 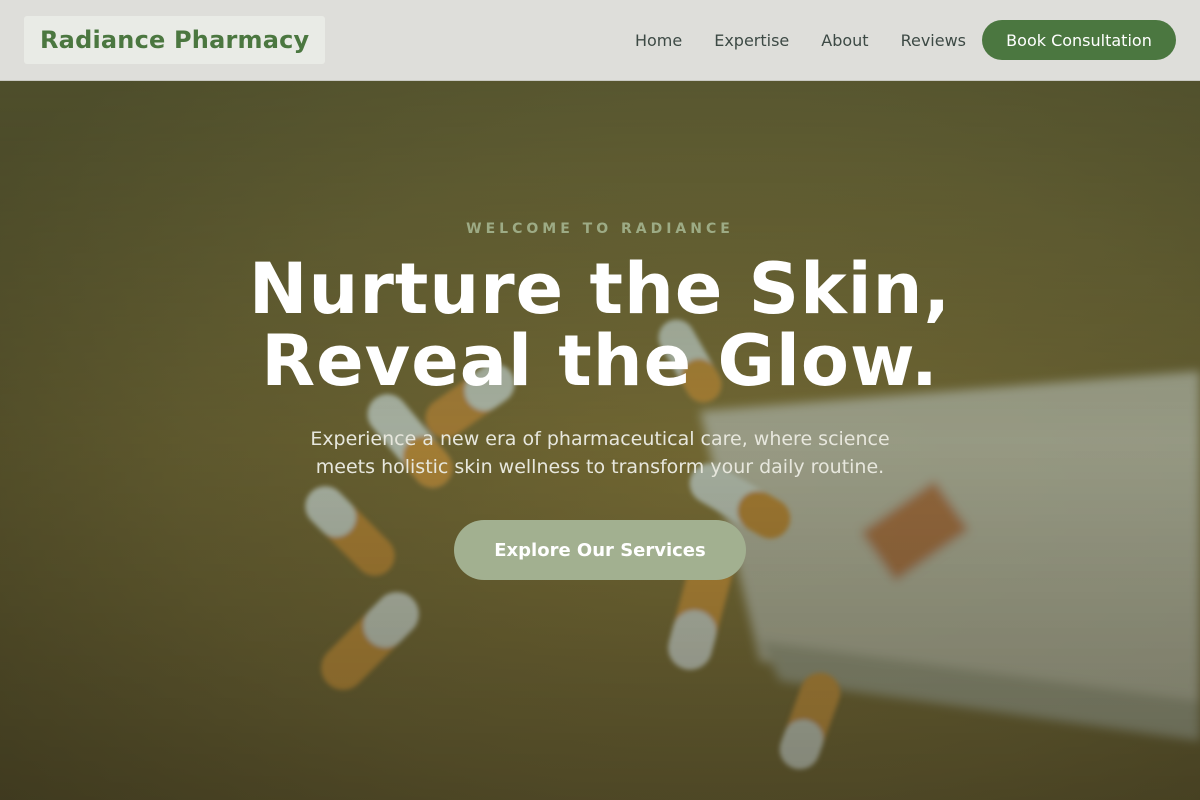 I want to click on hero-headline-line-1: Nurture the Skin,, so click(x=600, y=289).